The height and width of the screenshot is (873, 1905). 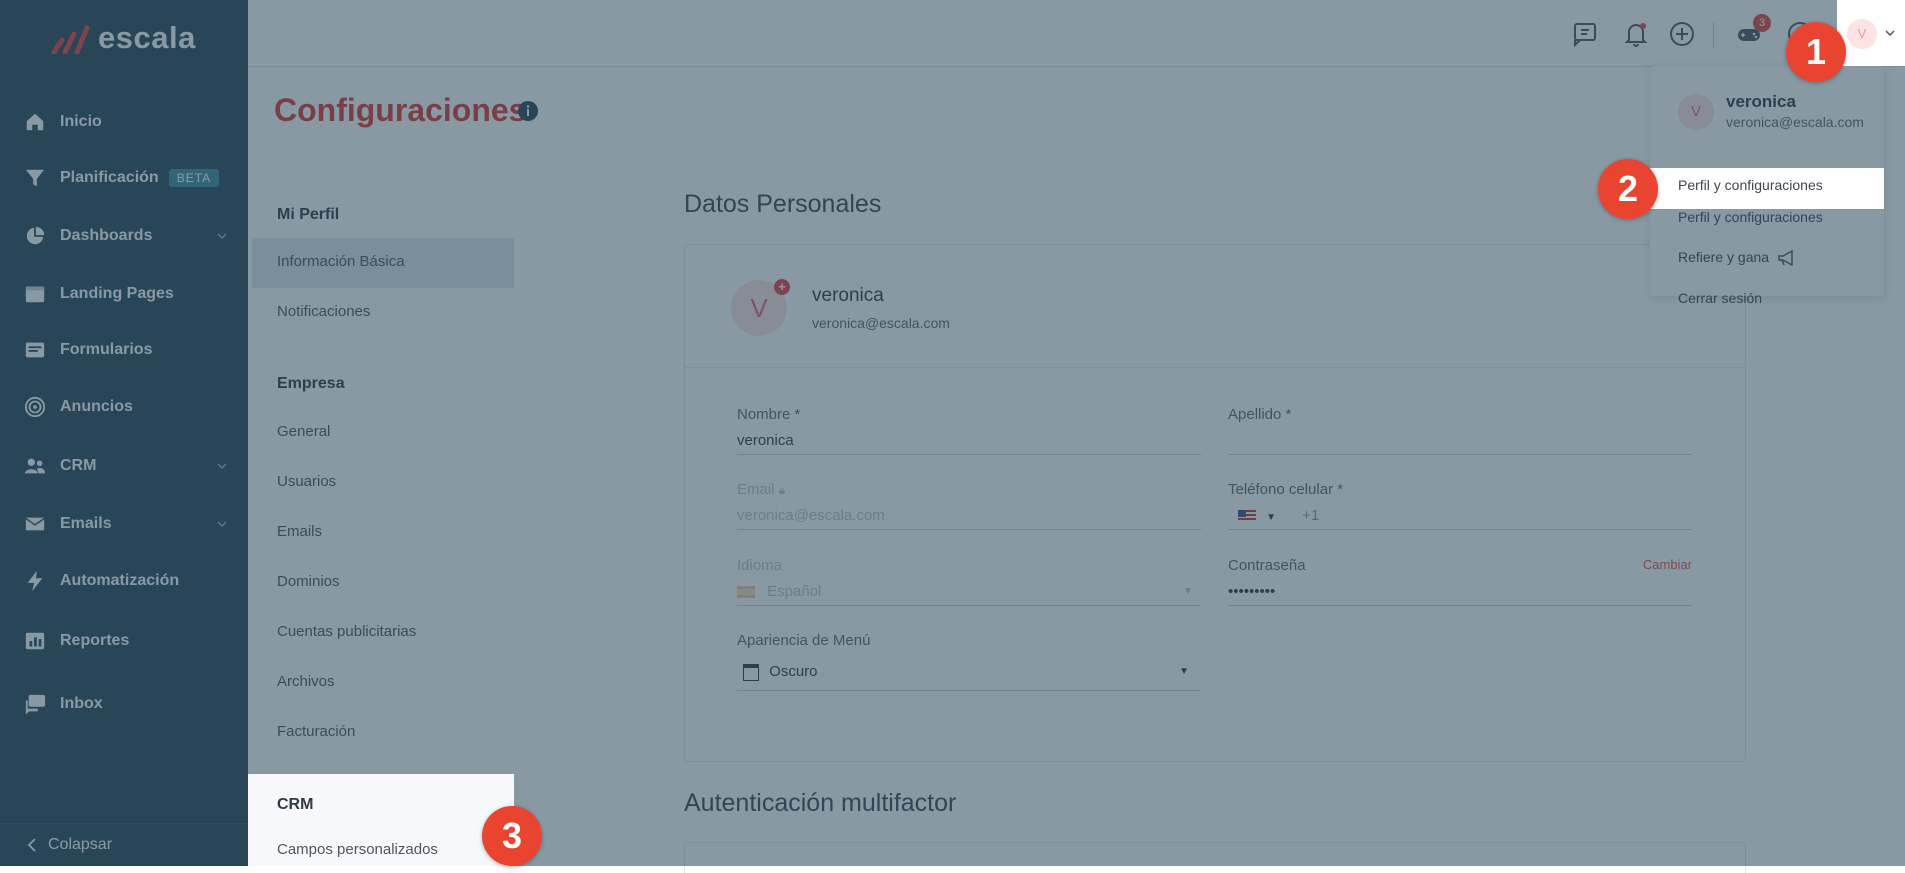 What do you see at coordinates (124, 524) in the screenshot?
I see `sidebar-item-emails: Emails` at bounding box center [124, 524].